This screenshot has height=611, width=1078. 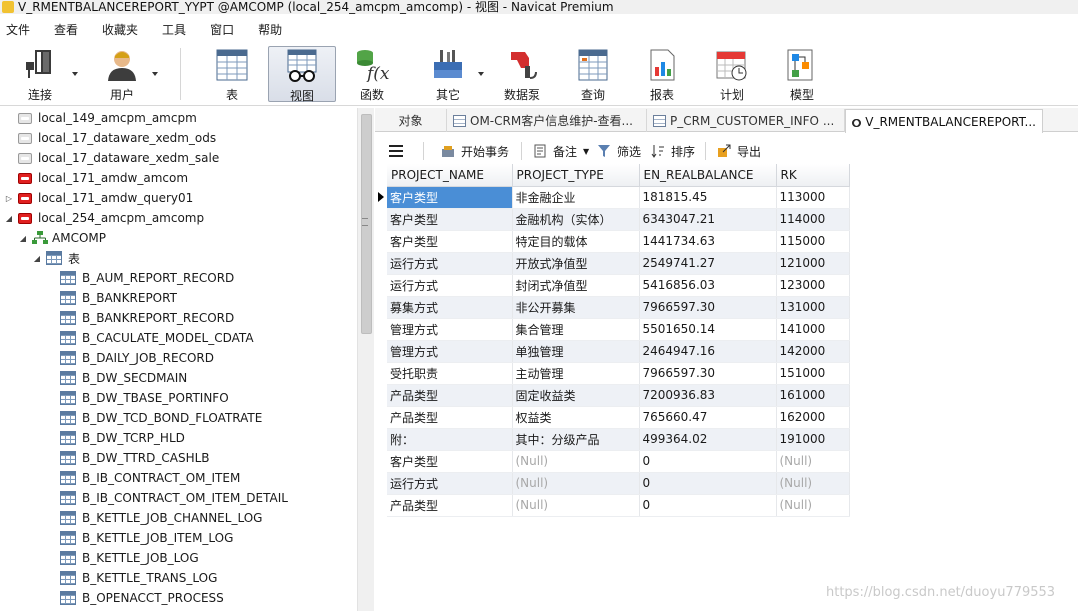 What do you see at coordinates (813, 395) in the screenshot?
I see `table-cell: 161000` at bounding box center [813, 395].